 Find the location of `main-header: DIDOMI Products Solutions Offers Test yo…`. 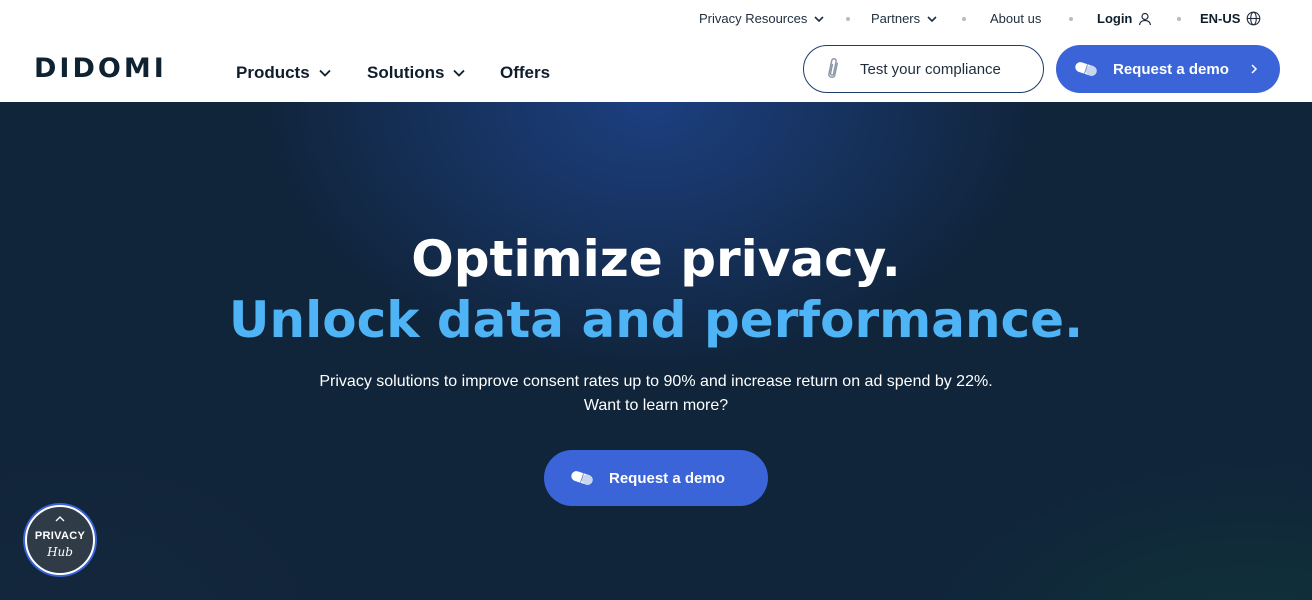

main-header: DIDOMI Products Solutions Offers Test yo… is located at coordinates (656, 70).